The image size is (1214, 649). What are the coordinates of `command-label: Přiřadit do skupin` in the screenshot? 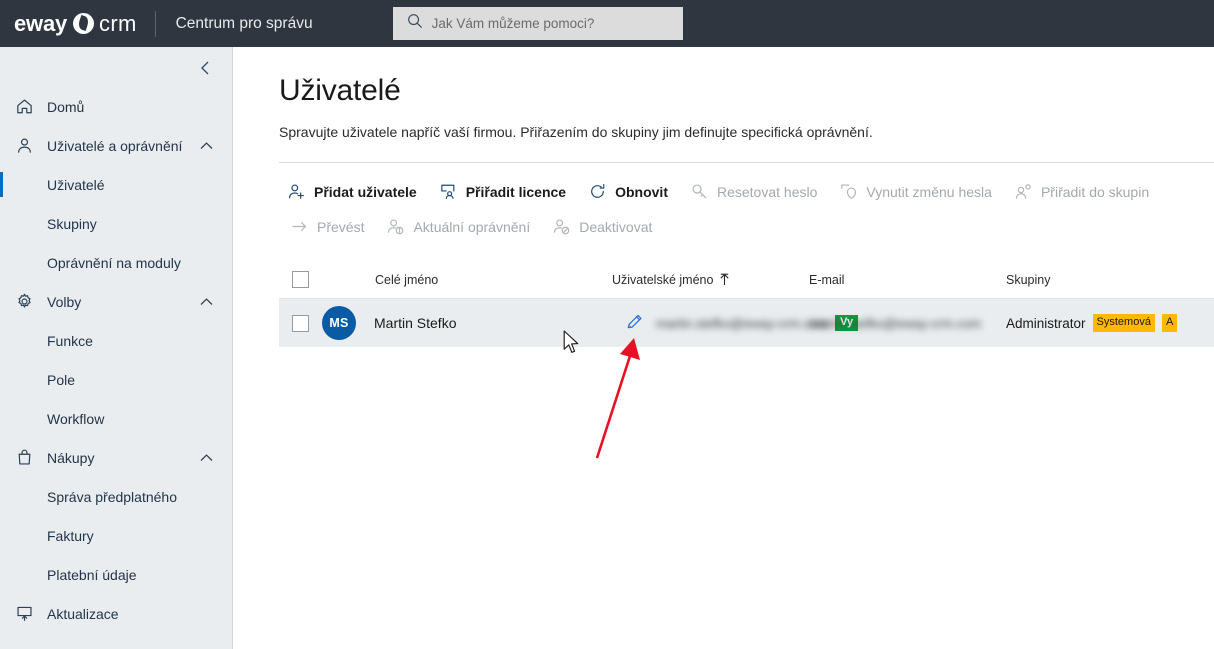 It's located at (1095, 191).